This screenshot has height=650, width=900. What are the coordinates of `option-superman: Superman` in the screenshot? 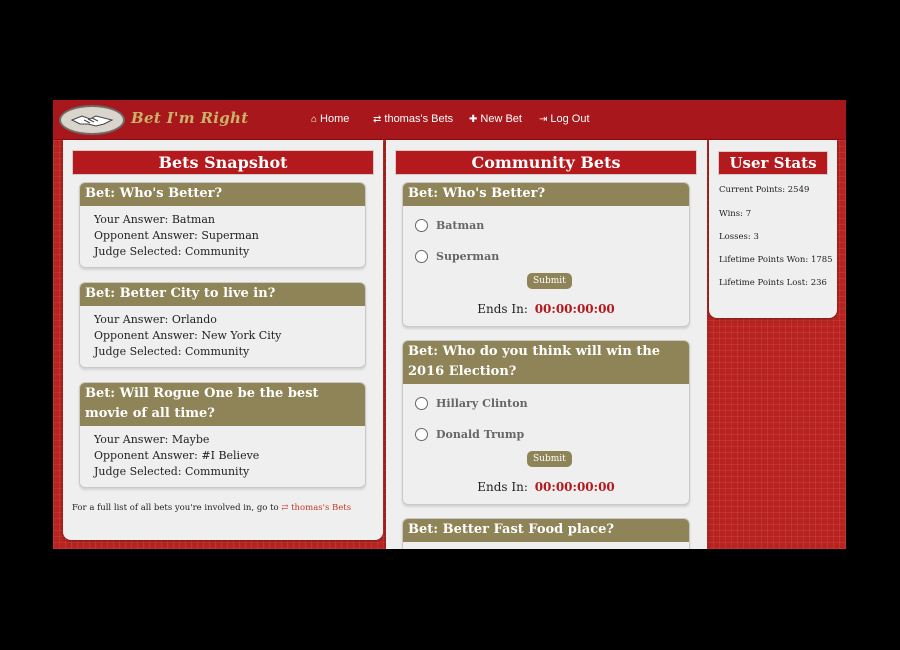 It's located at (457, 256).